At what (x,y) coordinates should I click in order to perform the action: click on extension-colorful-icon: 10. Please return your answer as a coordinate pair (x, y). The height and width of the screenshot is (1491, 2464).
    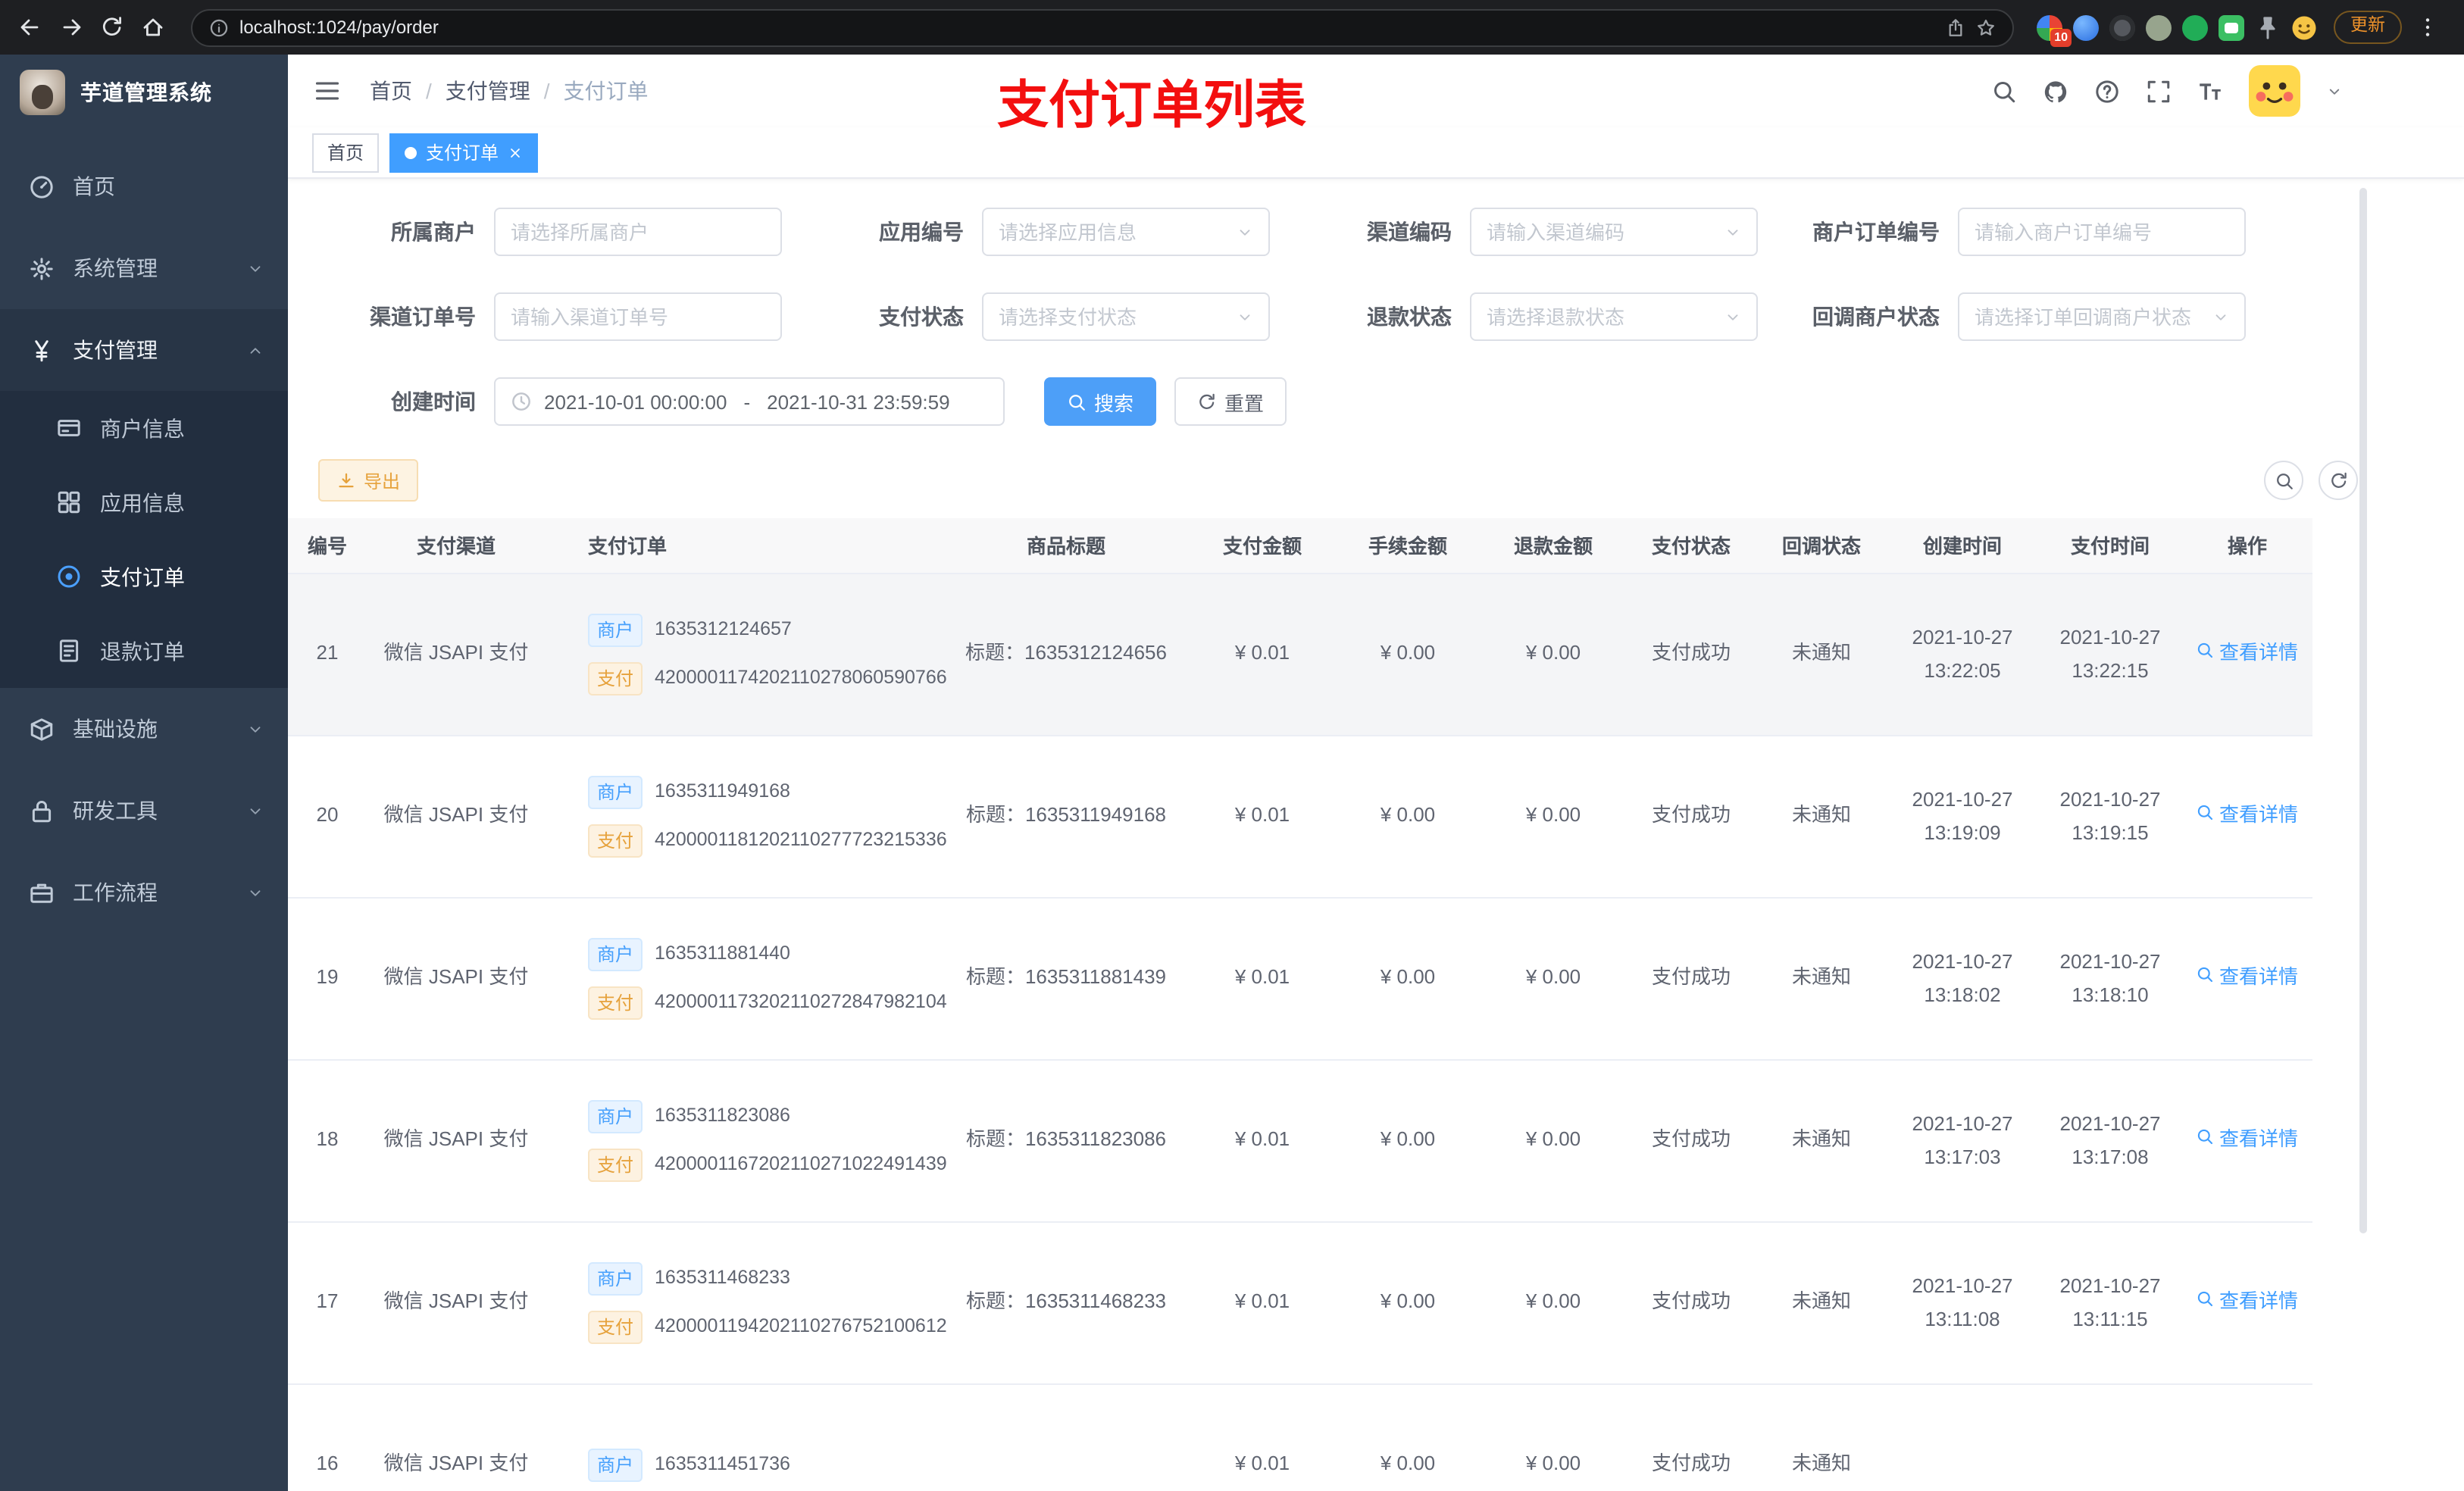
    Looking at the image, I should click on (2054, 30).